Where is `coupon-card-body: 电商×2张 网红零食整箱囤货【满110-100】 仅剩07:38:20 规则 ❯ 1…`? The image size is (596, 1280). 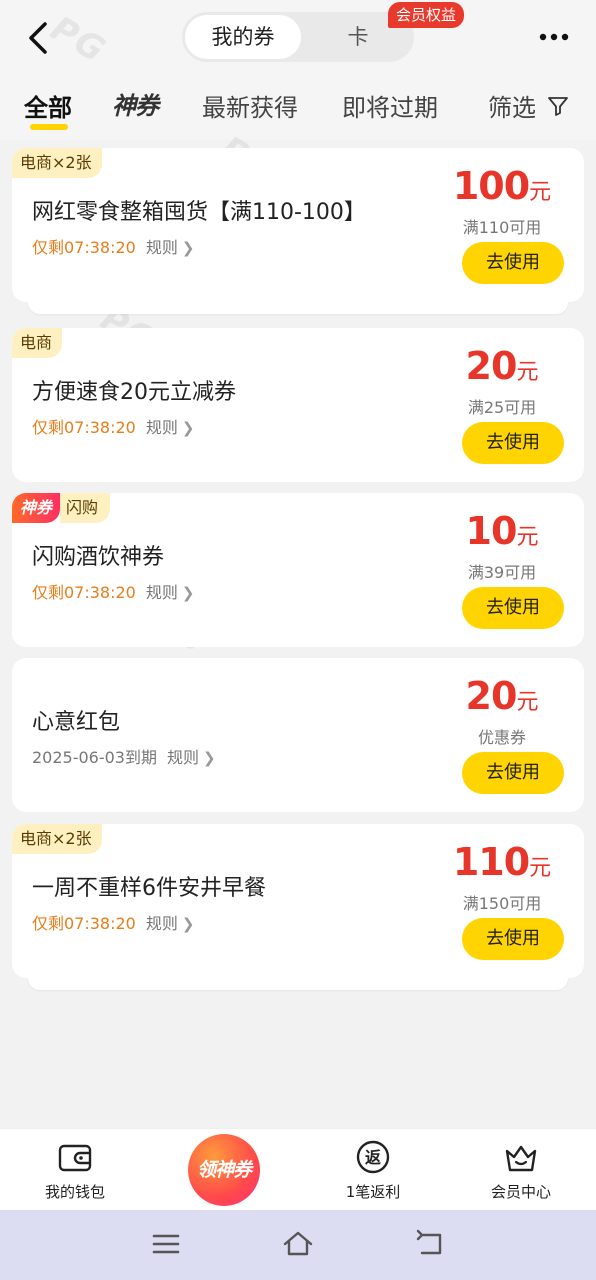 coupon-card-body: 电商×2张 网红零食整箱囤货【满110-100】 仅剩07:38:20 规则 ❯ 1… is located at coordinates (298, 225).